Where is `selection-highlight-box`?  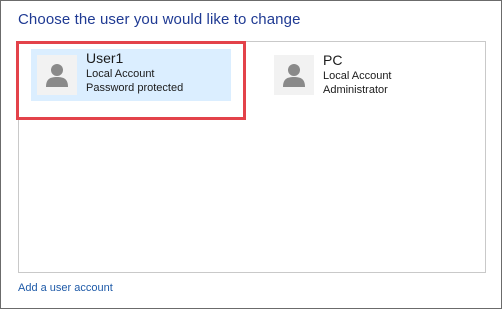 selection-highlight-box is located at coordinates (131, 80).